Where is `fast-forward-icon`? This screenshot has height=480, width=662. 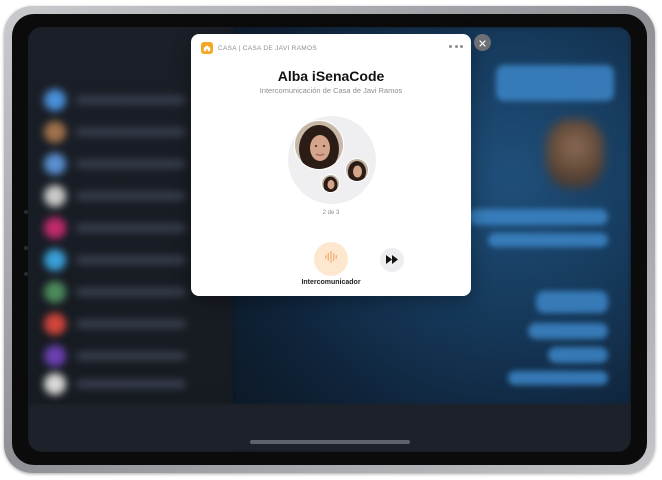 fast-forward-icon is located at coordinates (392, 260).